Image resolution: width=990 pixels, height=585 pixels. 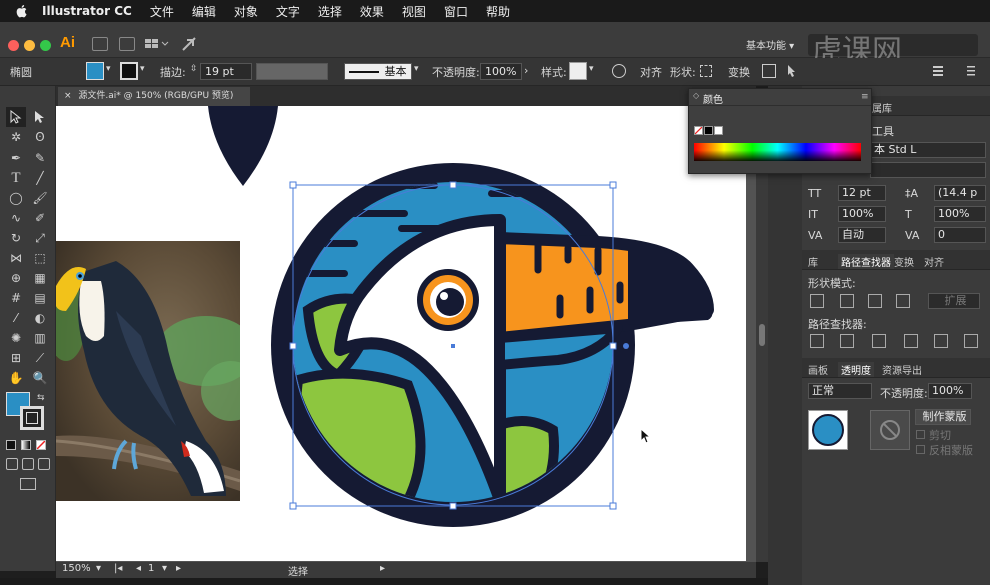 I want to click on stock-icon, so click(x=127, y=44).